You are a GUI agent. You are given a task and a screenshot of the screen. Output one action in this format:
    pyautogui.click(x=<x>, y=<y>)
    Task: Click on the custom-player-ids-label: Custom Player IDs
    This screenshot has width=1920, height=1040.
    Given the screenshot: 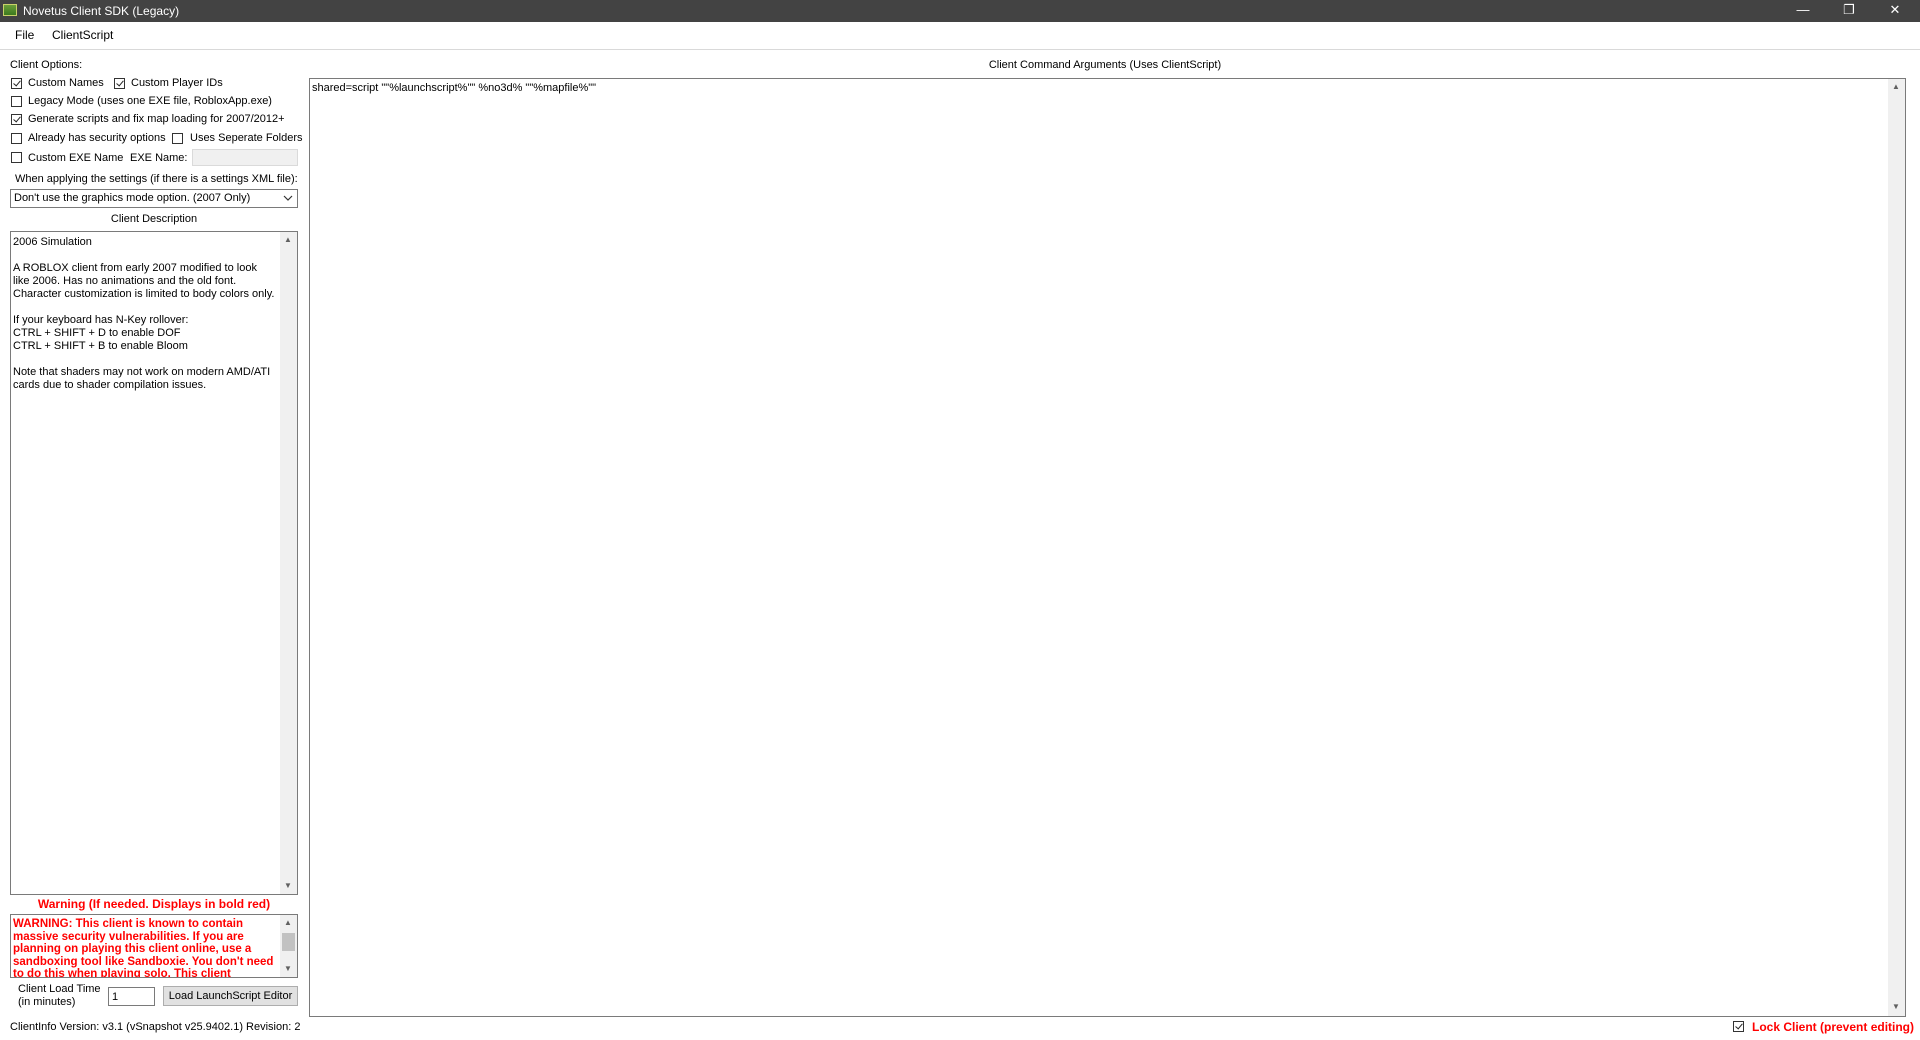 What is the action you would take?
    pyautogui.click(x=177, y=83)
    